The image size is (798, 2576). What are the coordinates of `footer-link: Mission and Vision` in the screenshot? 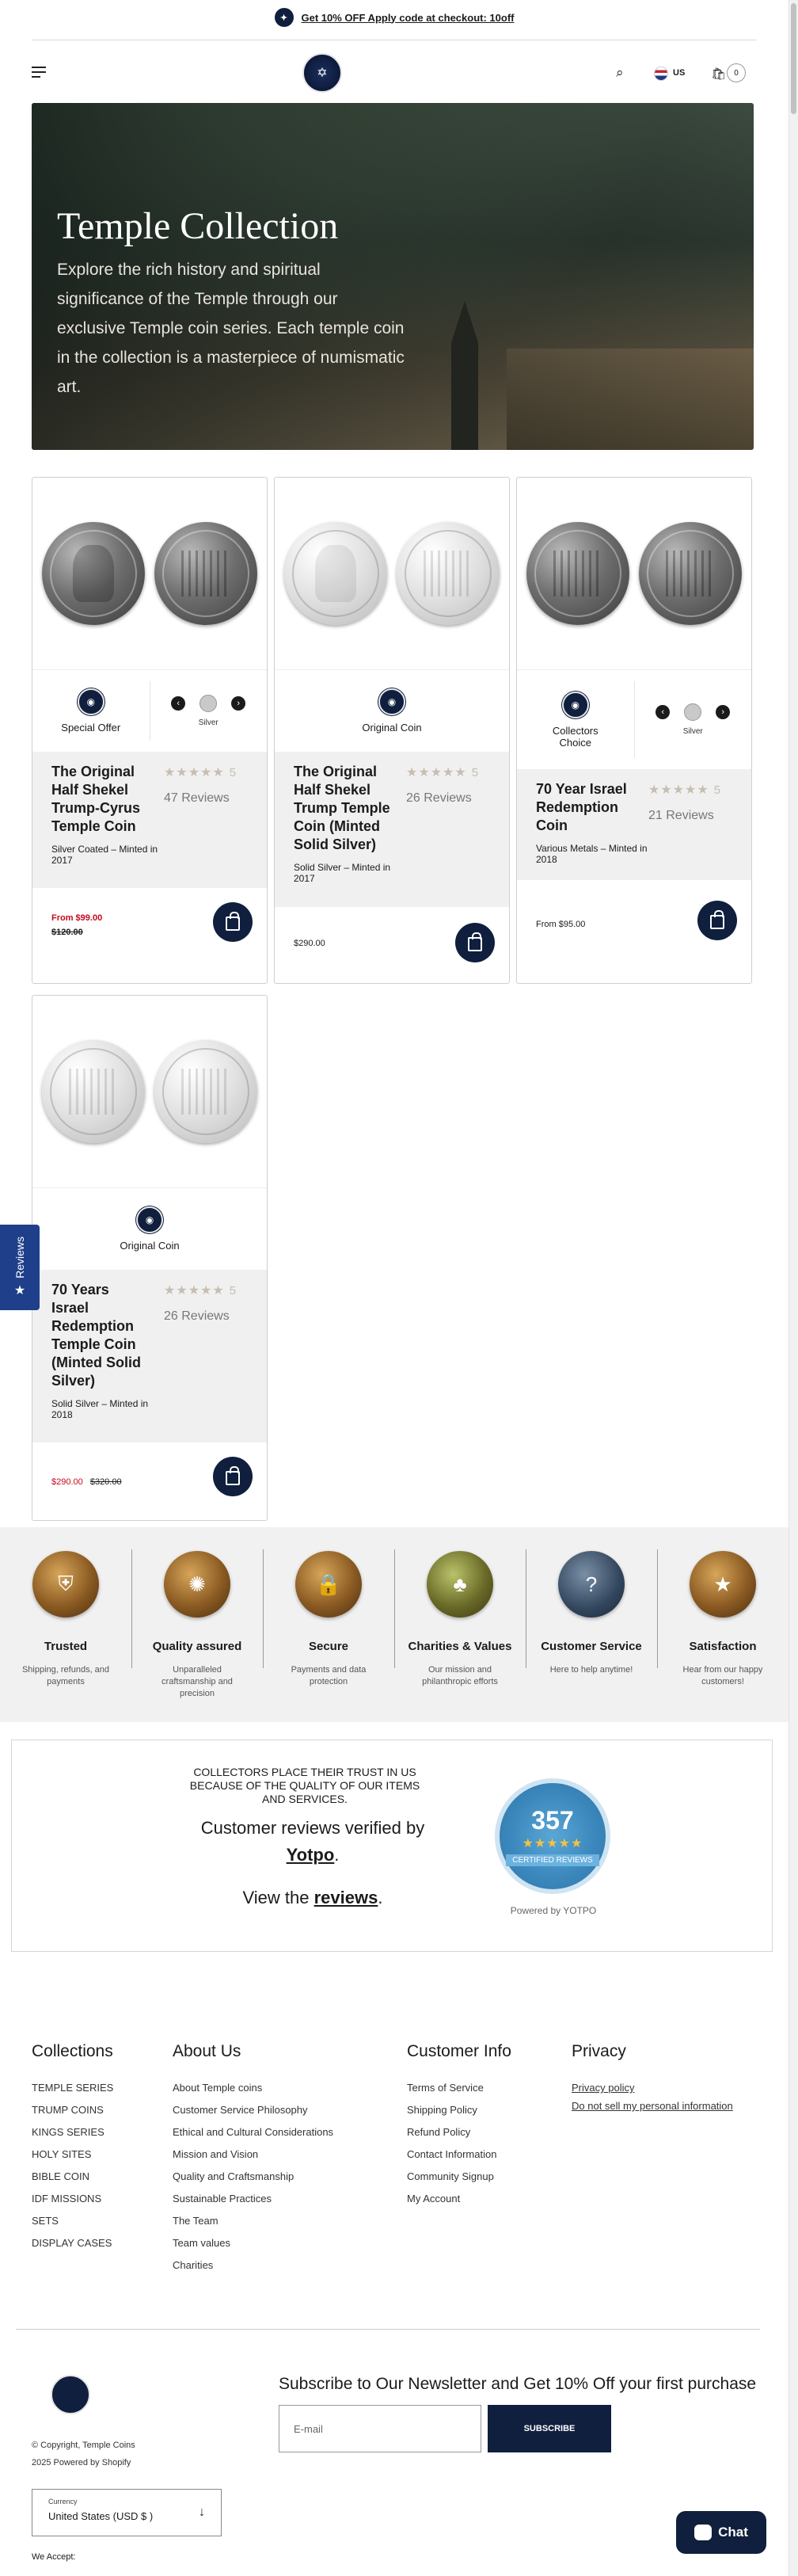 It's located at (253, 2154).